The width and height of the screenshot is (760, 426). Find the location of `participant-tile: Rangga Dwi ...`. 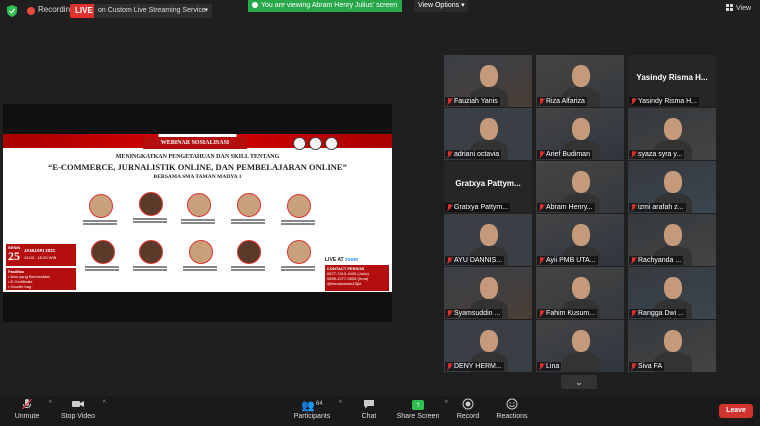

participant-tile: Rangga Dwi ... is located at coordinates (672, 293).